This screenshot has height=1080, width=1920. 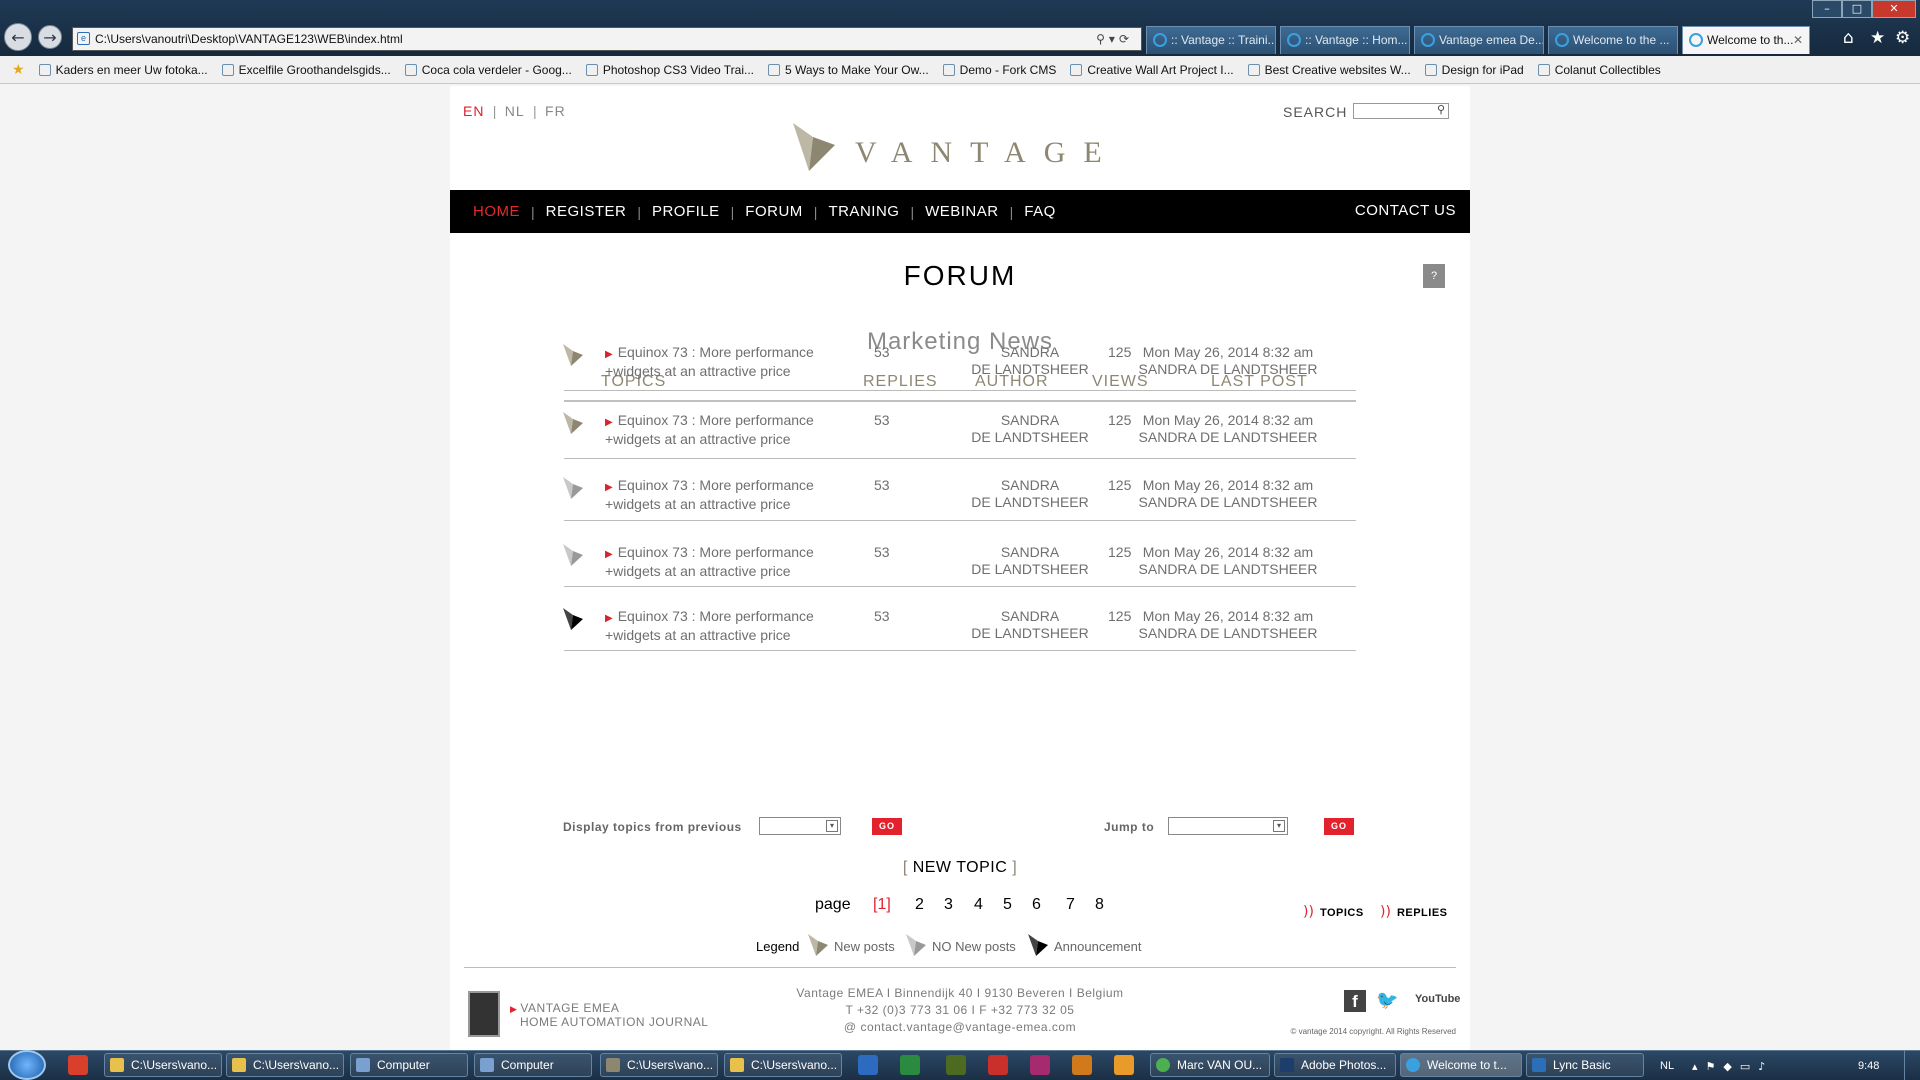 What do you see at coordinates (1848, 38) in the screenshot?
I see `home-icon: ⌂` at bounding box center [1848, 38].